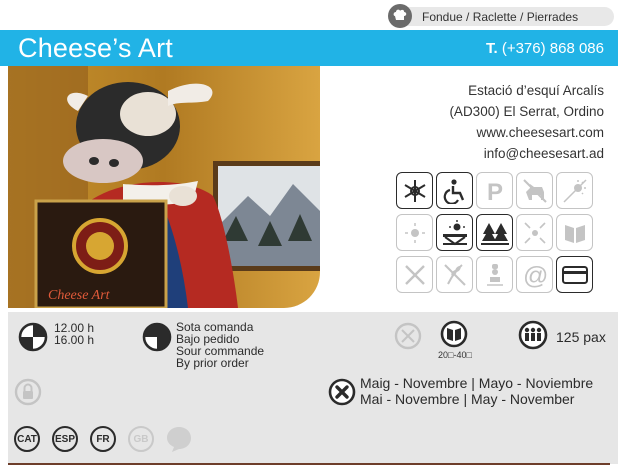  I want to click on no-cutlery-circle-icon, so click(408, 338).